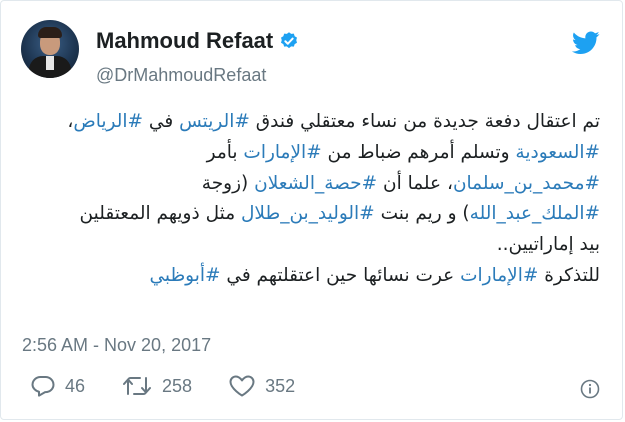 The width and height of the screenshot is (625, 422). What do you see at coordinates (424, 121) in the screenshot?
I see `tweet-text: تم اعتقال دفعة جديدة من نساء معتقلي فندق` at bounding box center [424, 121].